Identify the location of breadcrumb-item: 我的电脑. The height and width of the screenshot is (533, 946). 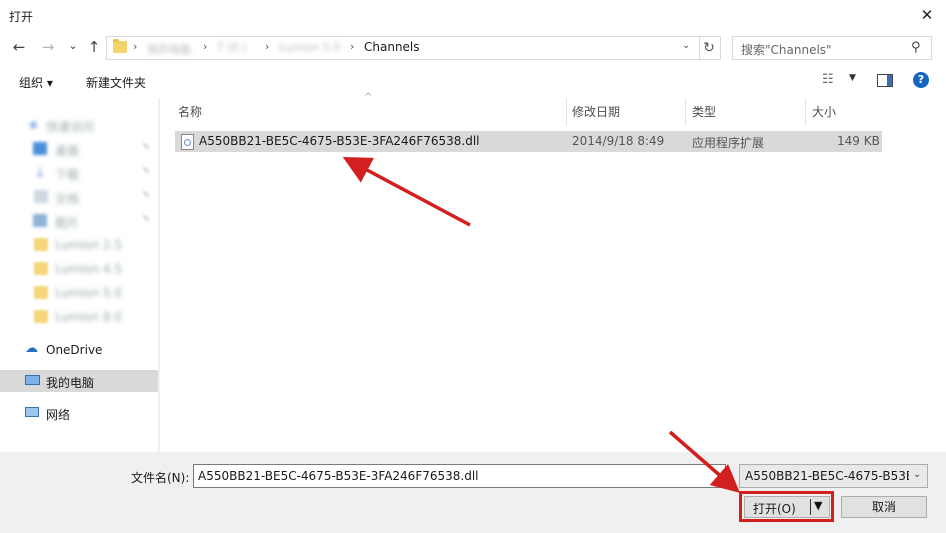
(169, 49).